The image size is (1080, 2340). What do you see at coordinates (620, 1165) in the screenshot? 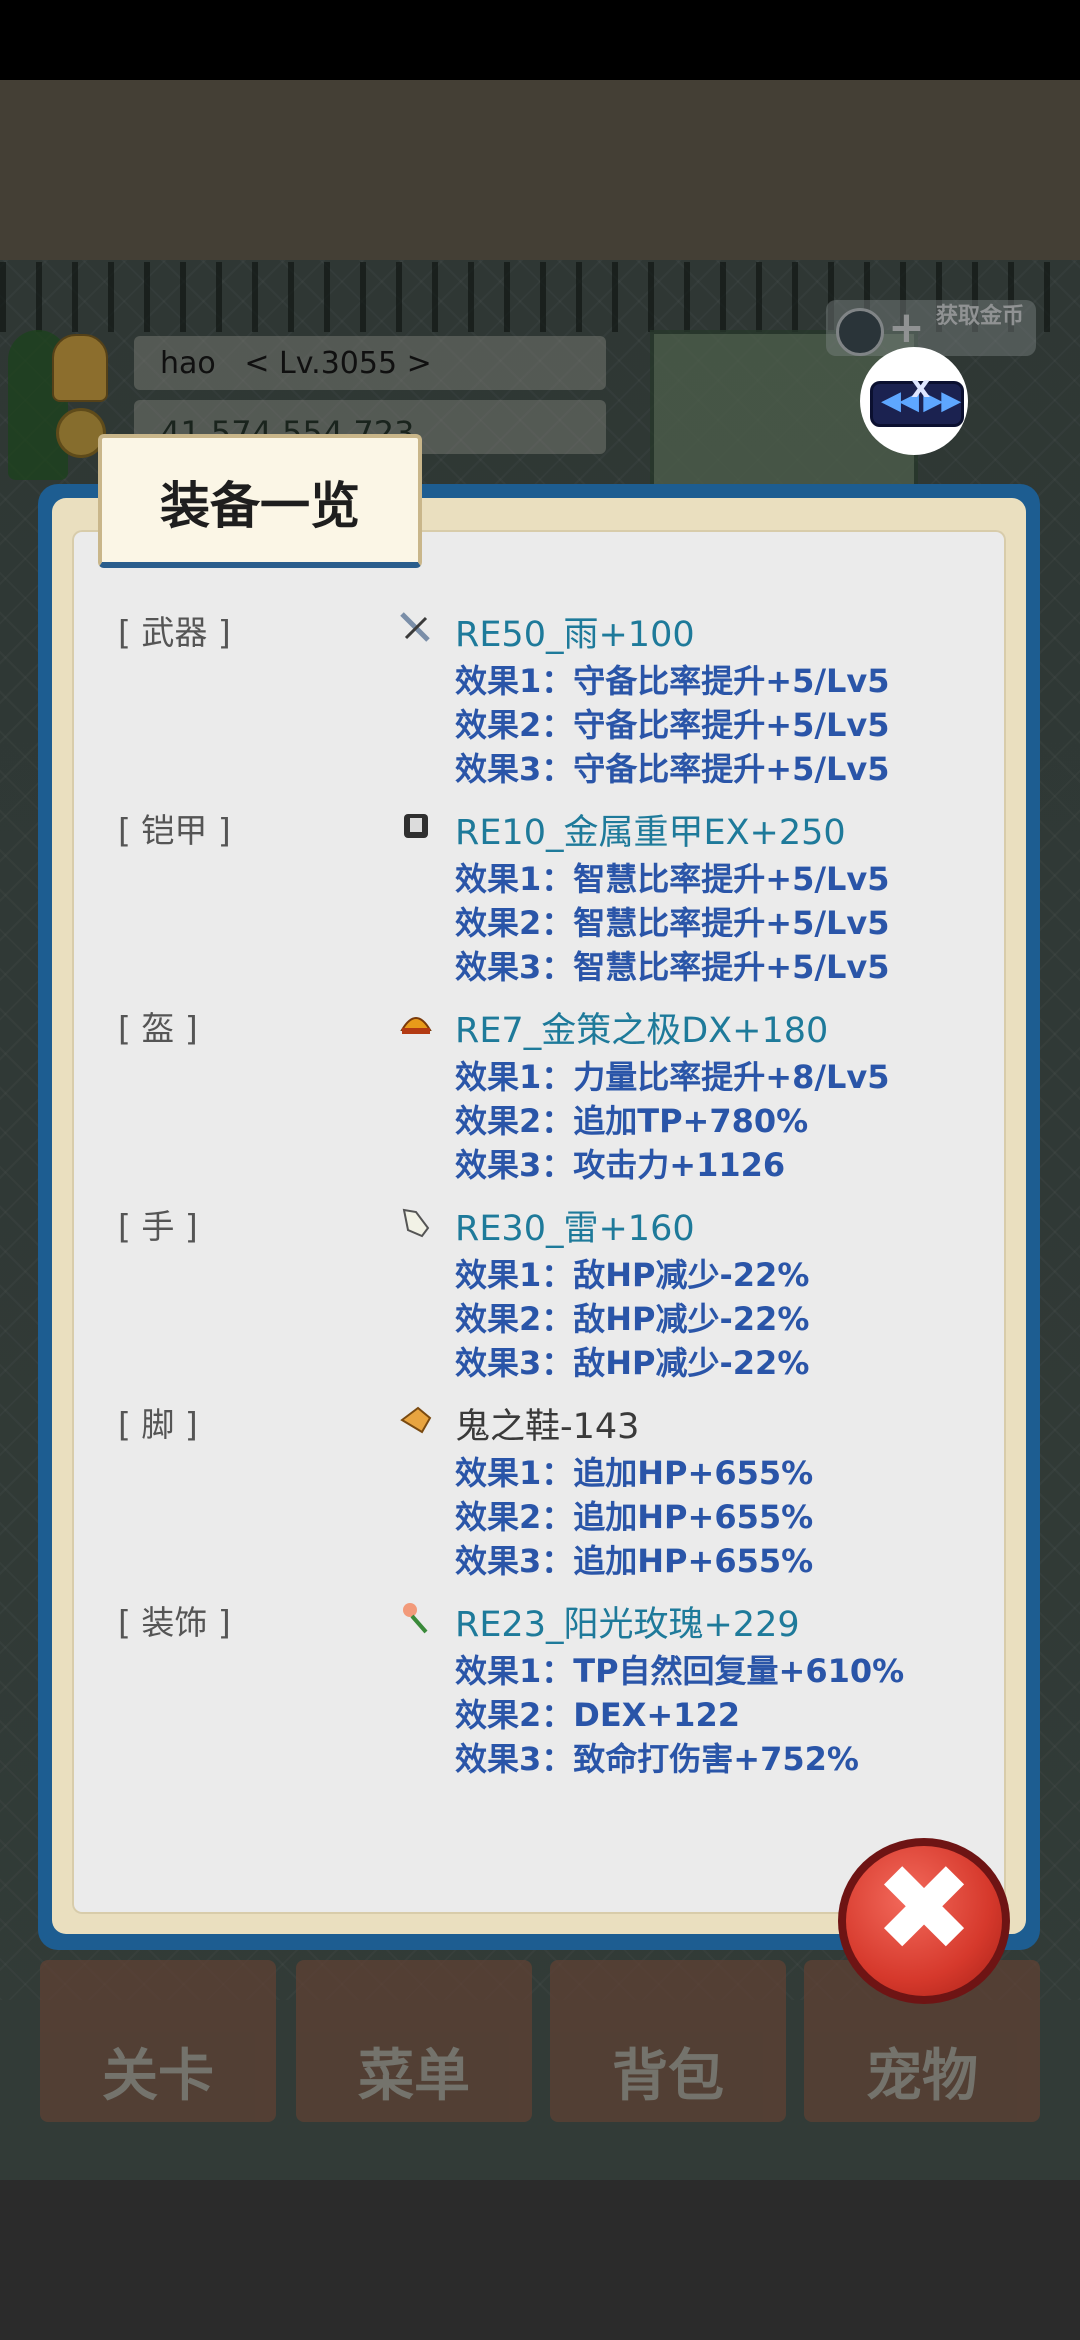
I see `helmet-effect-3: 效果3：攻击力+1126` at bounding box center [620, 1165].